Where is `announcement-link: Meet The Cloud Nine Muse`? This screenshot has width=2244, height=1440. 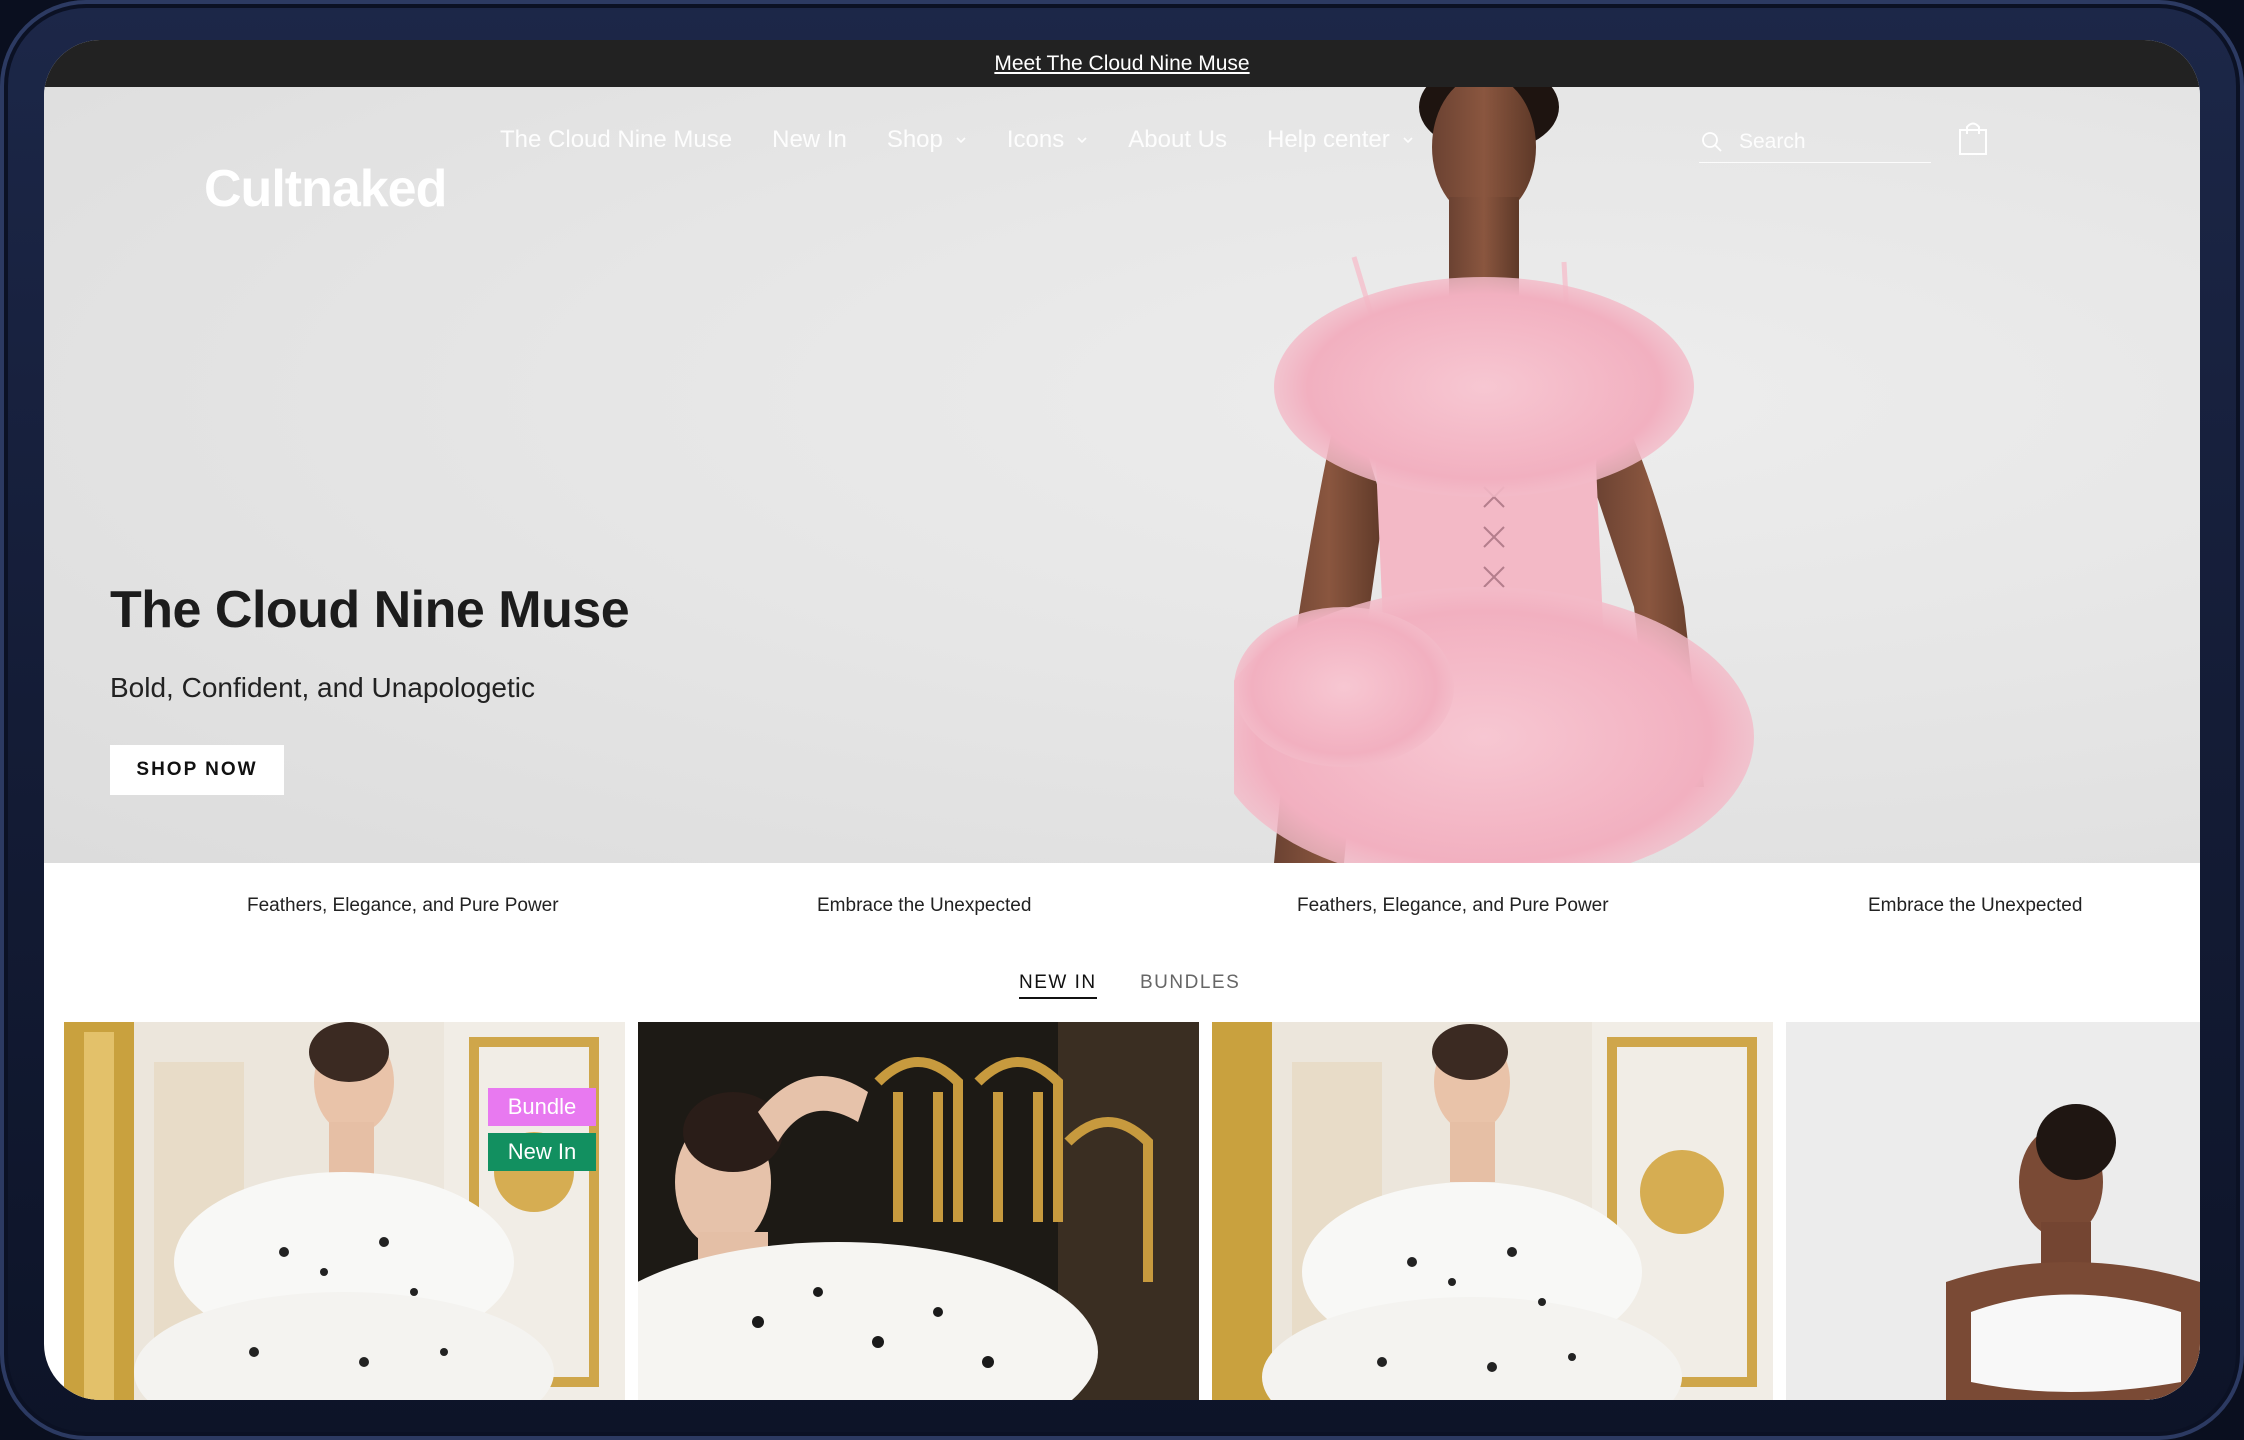
announcement-link: Meet The Cloud Nine Muse is located at coordinates (1121, 64).